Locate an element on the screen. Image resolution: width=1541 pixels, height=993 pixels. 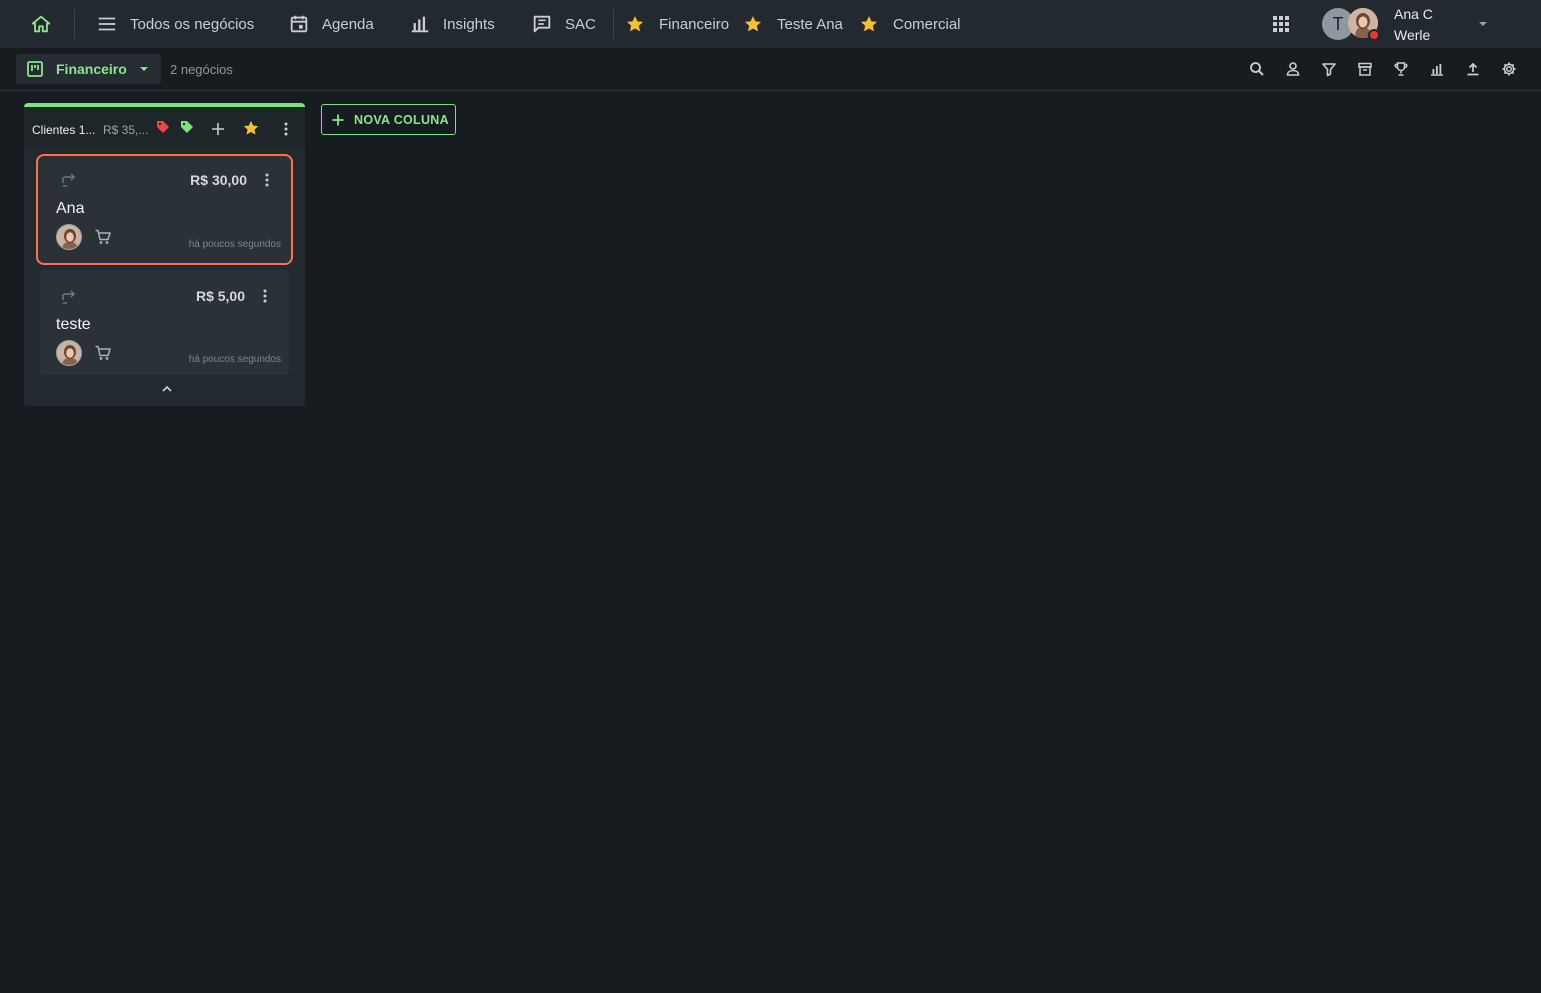
settings-button is located at coordinates (1509, 69).